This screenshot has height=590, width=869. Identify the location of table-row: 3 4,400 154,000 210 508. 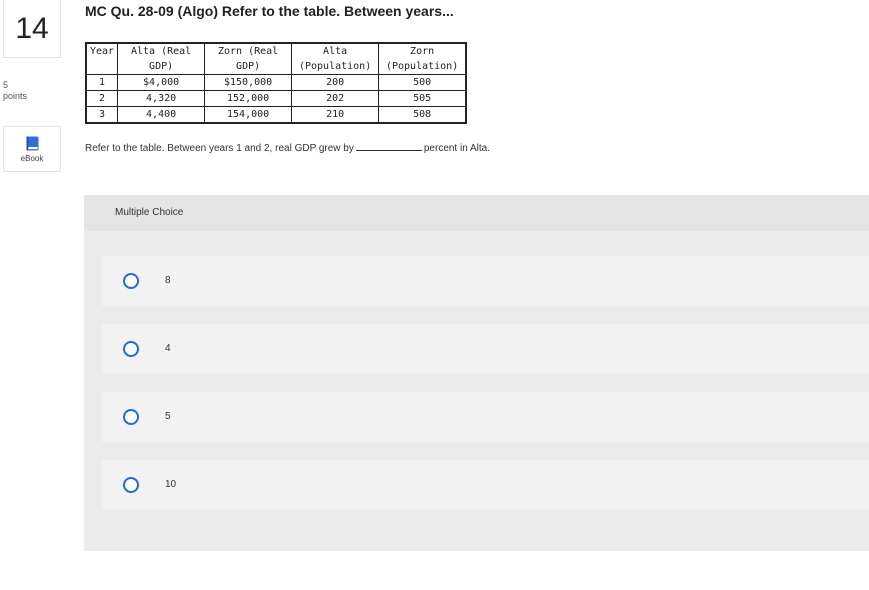
(276, 115).